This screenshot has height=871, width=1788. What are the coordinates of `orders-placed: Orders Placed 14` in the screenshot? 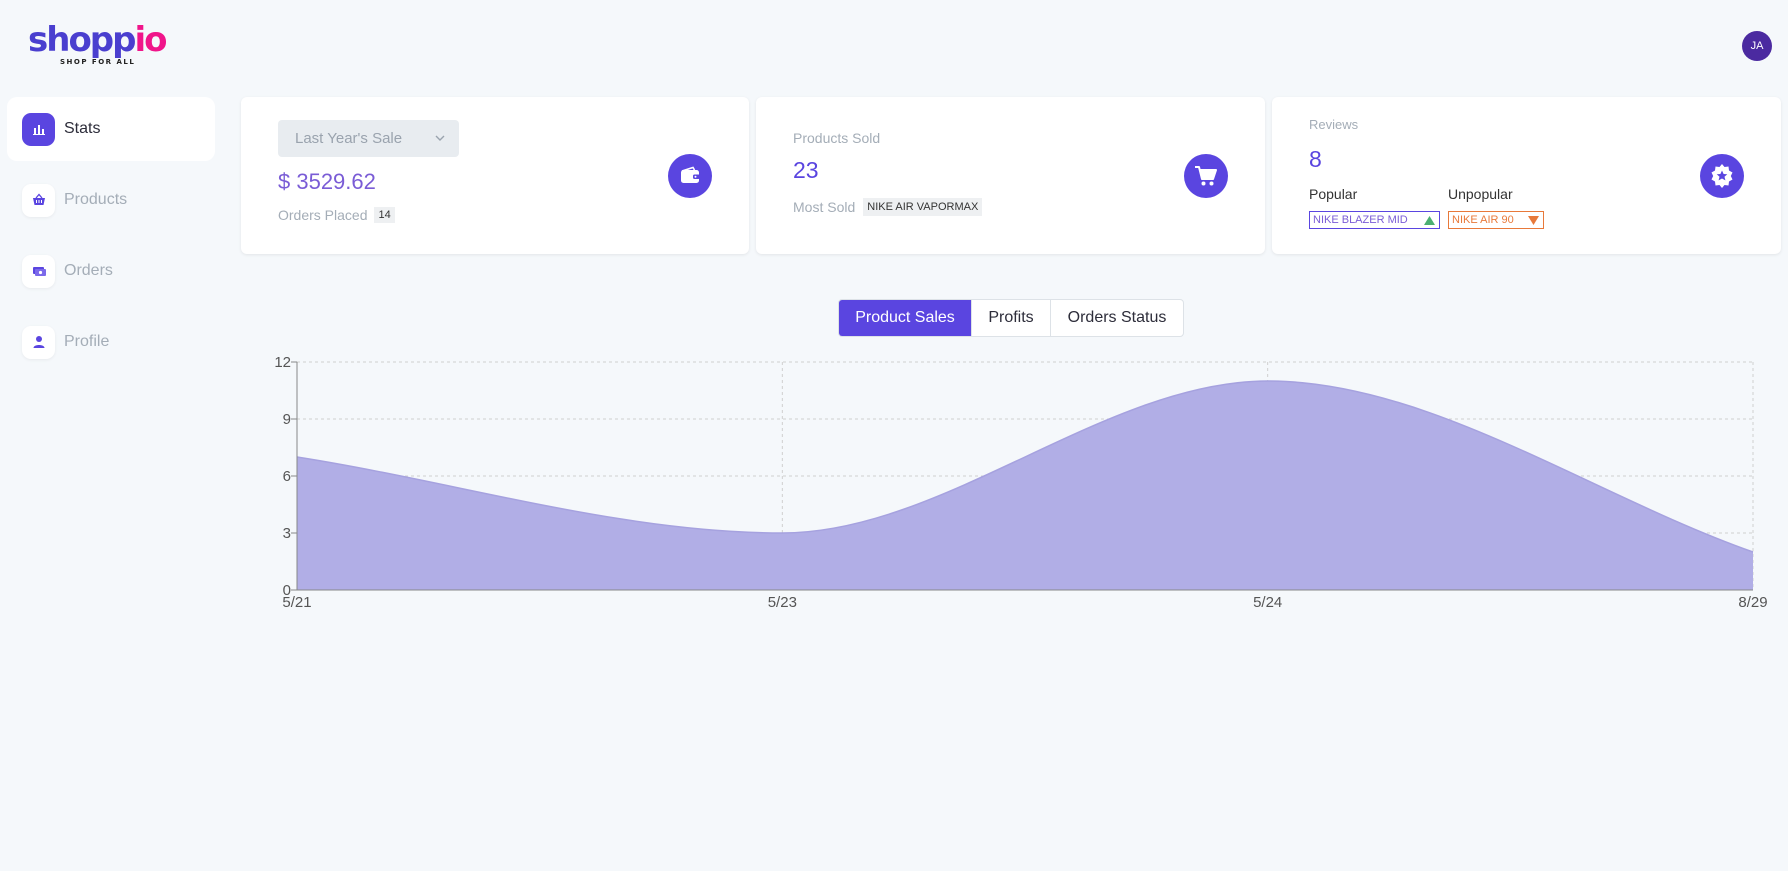 It's located at (336, 215).